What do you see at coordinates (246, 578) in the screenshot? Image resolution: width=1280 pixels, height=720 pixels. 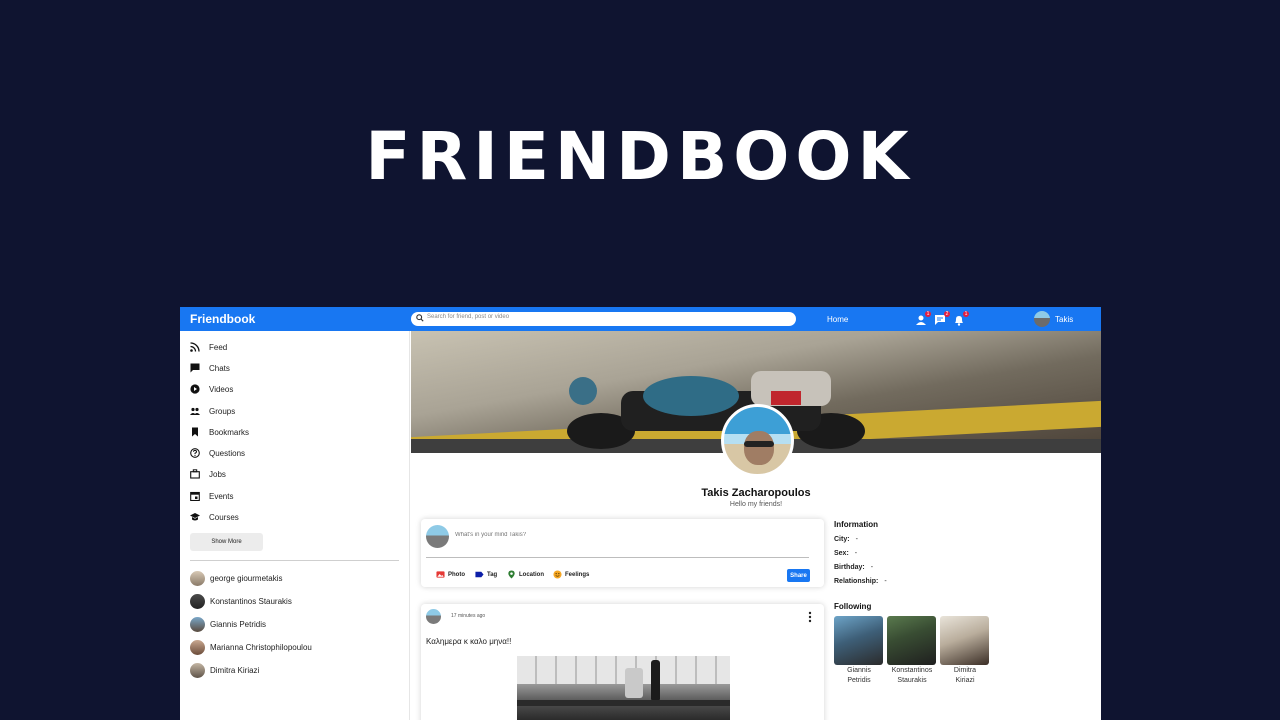 I see `friend-name: george giourmetakis` at bounding box center [246, 578].